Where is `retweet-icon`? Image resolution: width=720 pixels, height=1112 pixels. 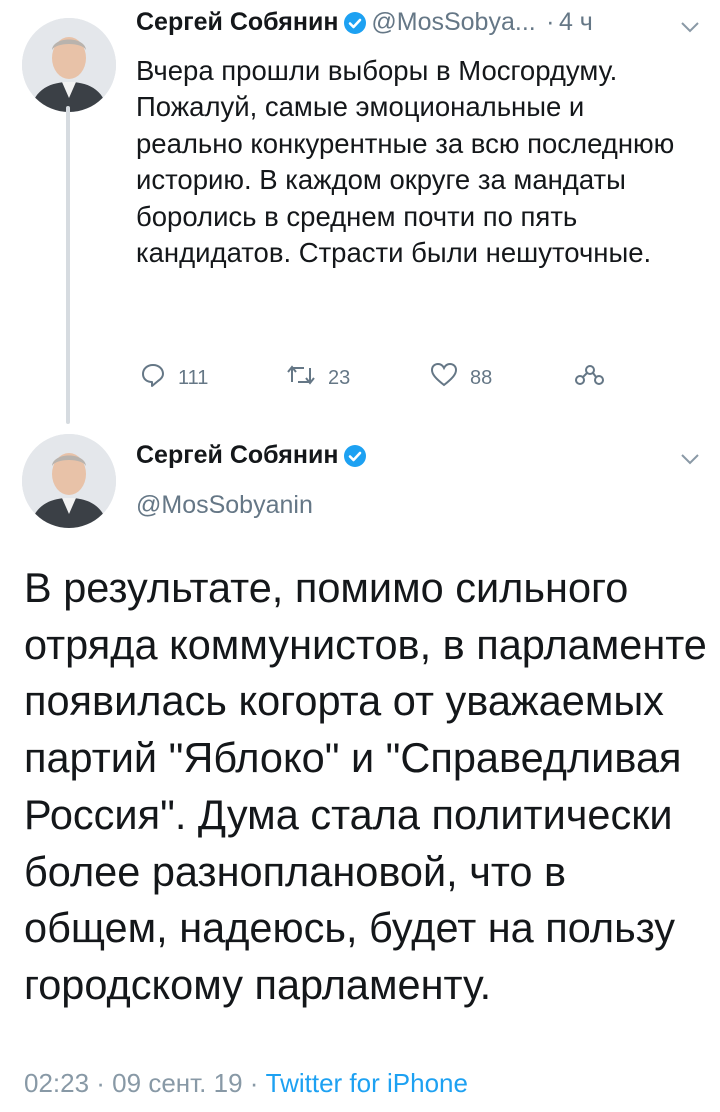 retweet-icon is located at coordinates (307, 378).